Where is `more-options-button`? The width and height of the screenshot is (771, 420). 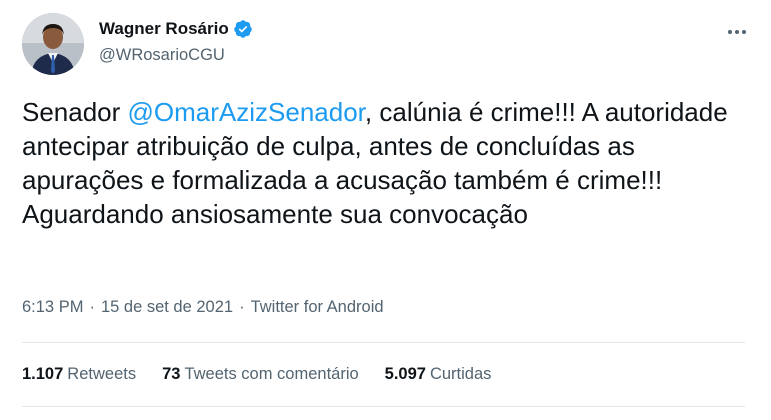 more-options-button is located at coordinates (737, 32).